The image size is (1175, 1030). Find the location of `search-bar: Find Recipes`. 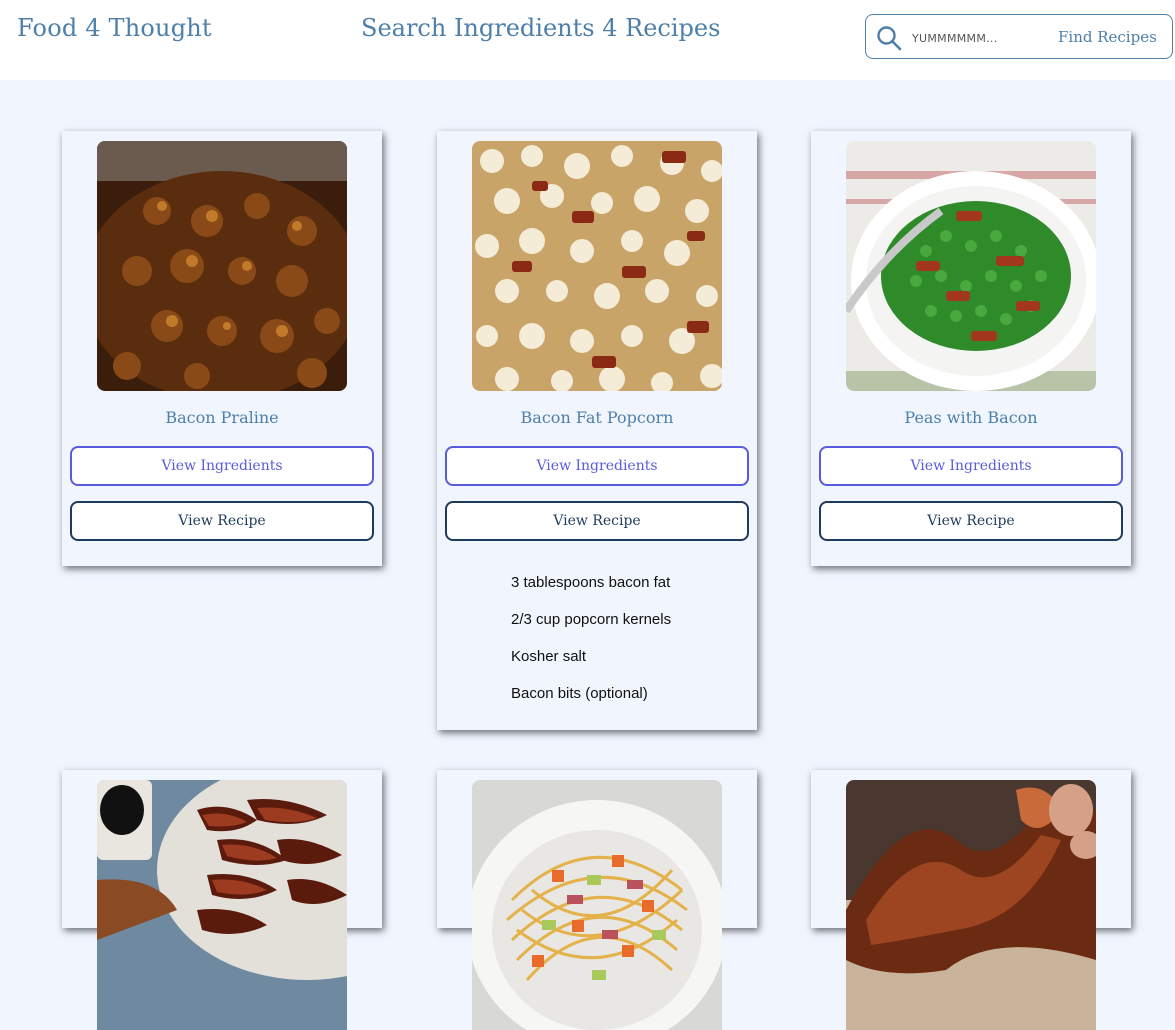

search-bar: Find Recipes is located at coordinates (1019, 36).